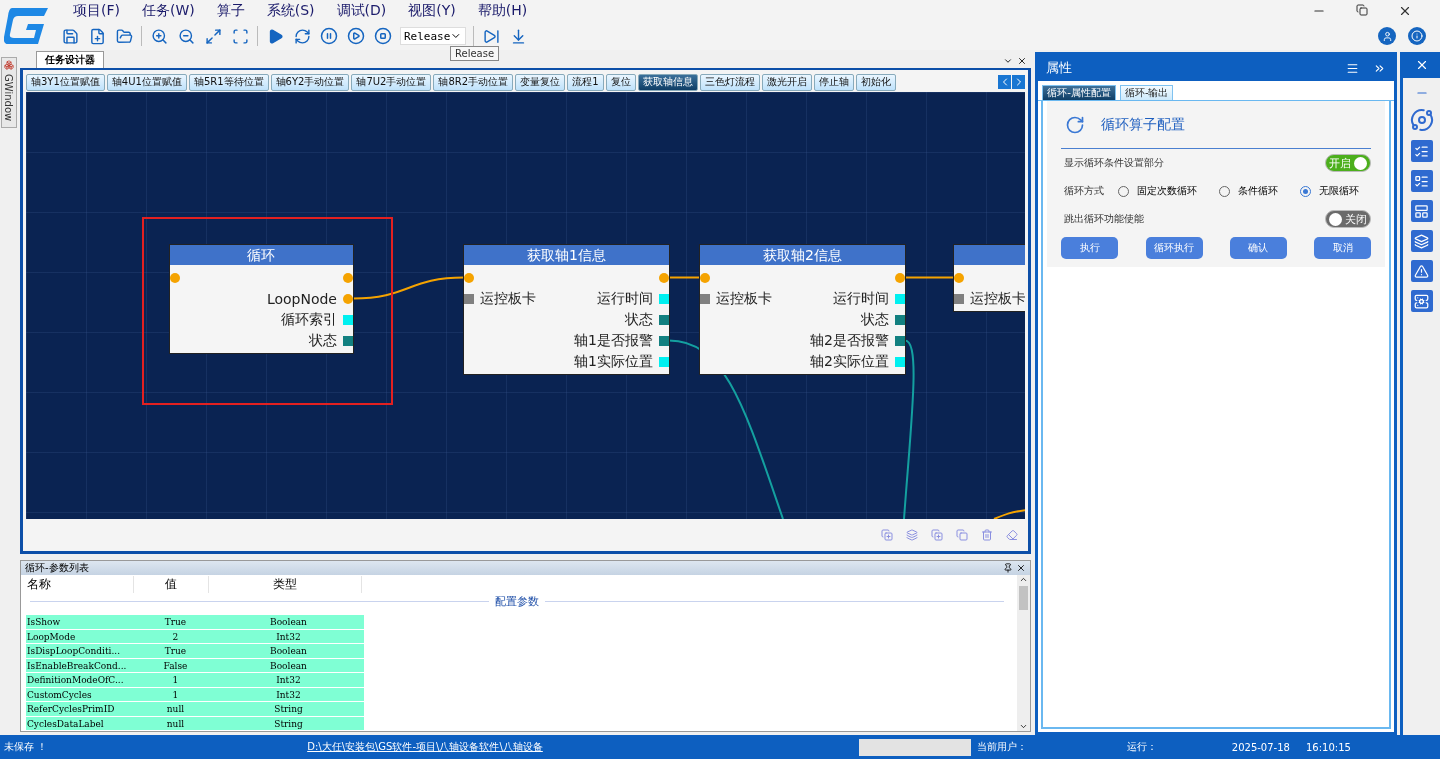 The image size is (1440, 759). Describe the element at coordinates (1348, 219) in the screenshot. I see `toggle-switch: 关闭` at that location.